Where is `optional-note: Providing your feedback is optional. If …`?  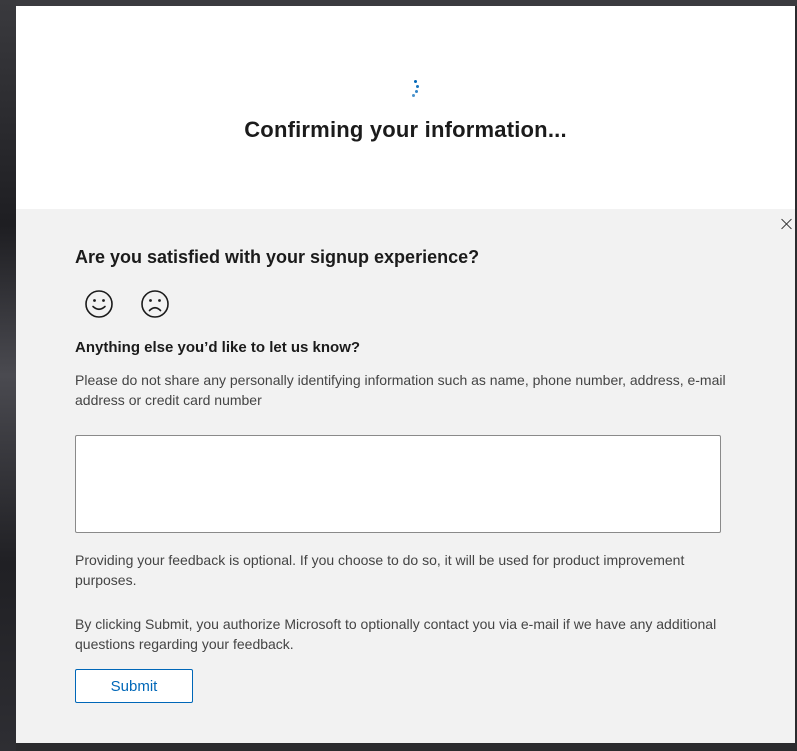 optional-note: Providing your feedback is optional. If … is located at coordinates (380, 570).